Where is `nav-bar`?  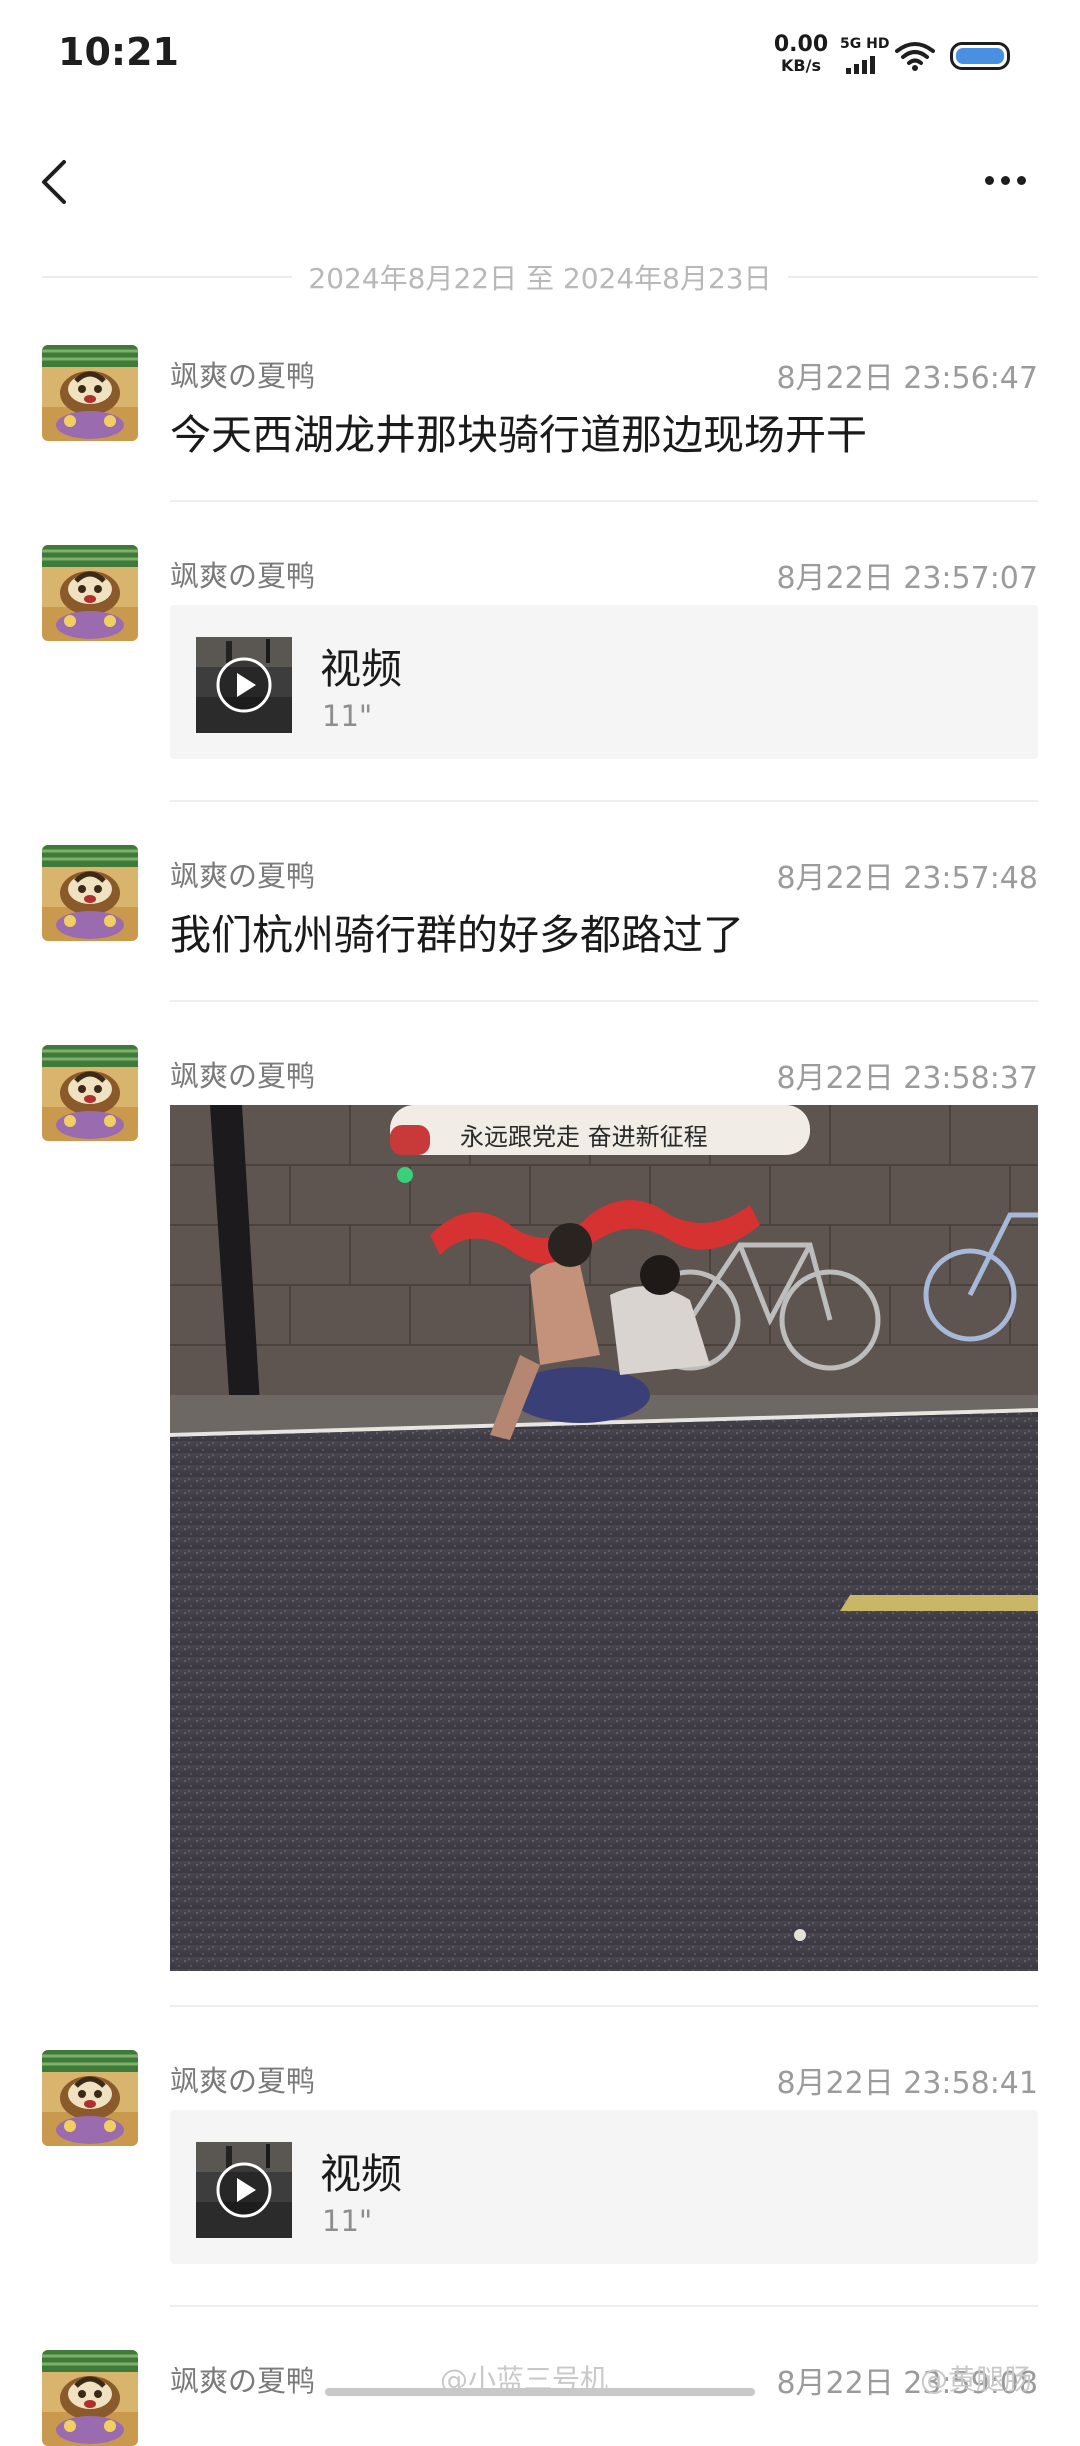 nav-bar is located at coordinates (540, 185).